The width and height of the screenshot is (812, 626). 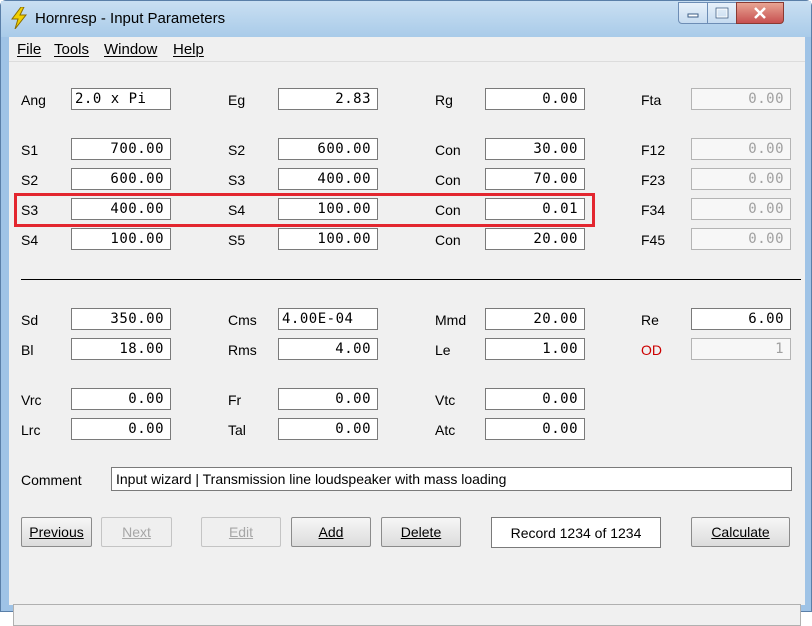 I want to click on vtc-field: 0.00, so click(x=535, y=399).